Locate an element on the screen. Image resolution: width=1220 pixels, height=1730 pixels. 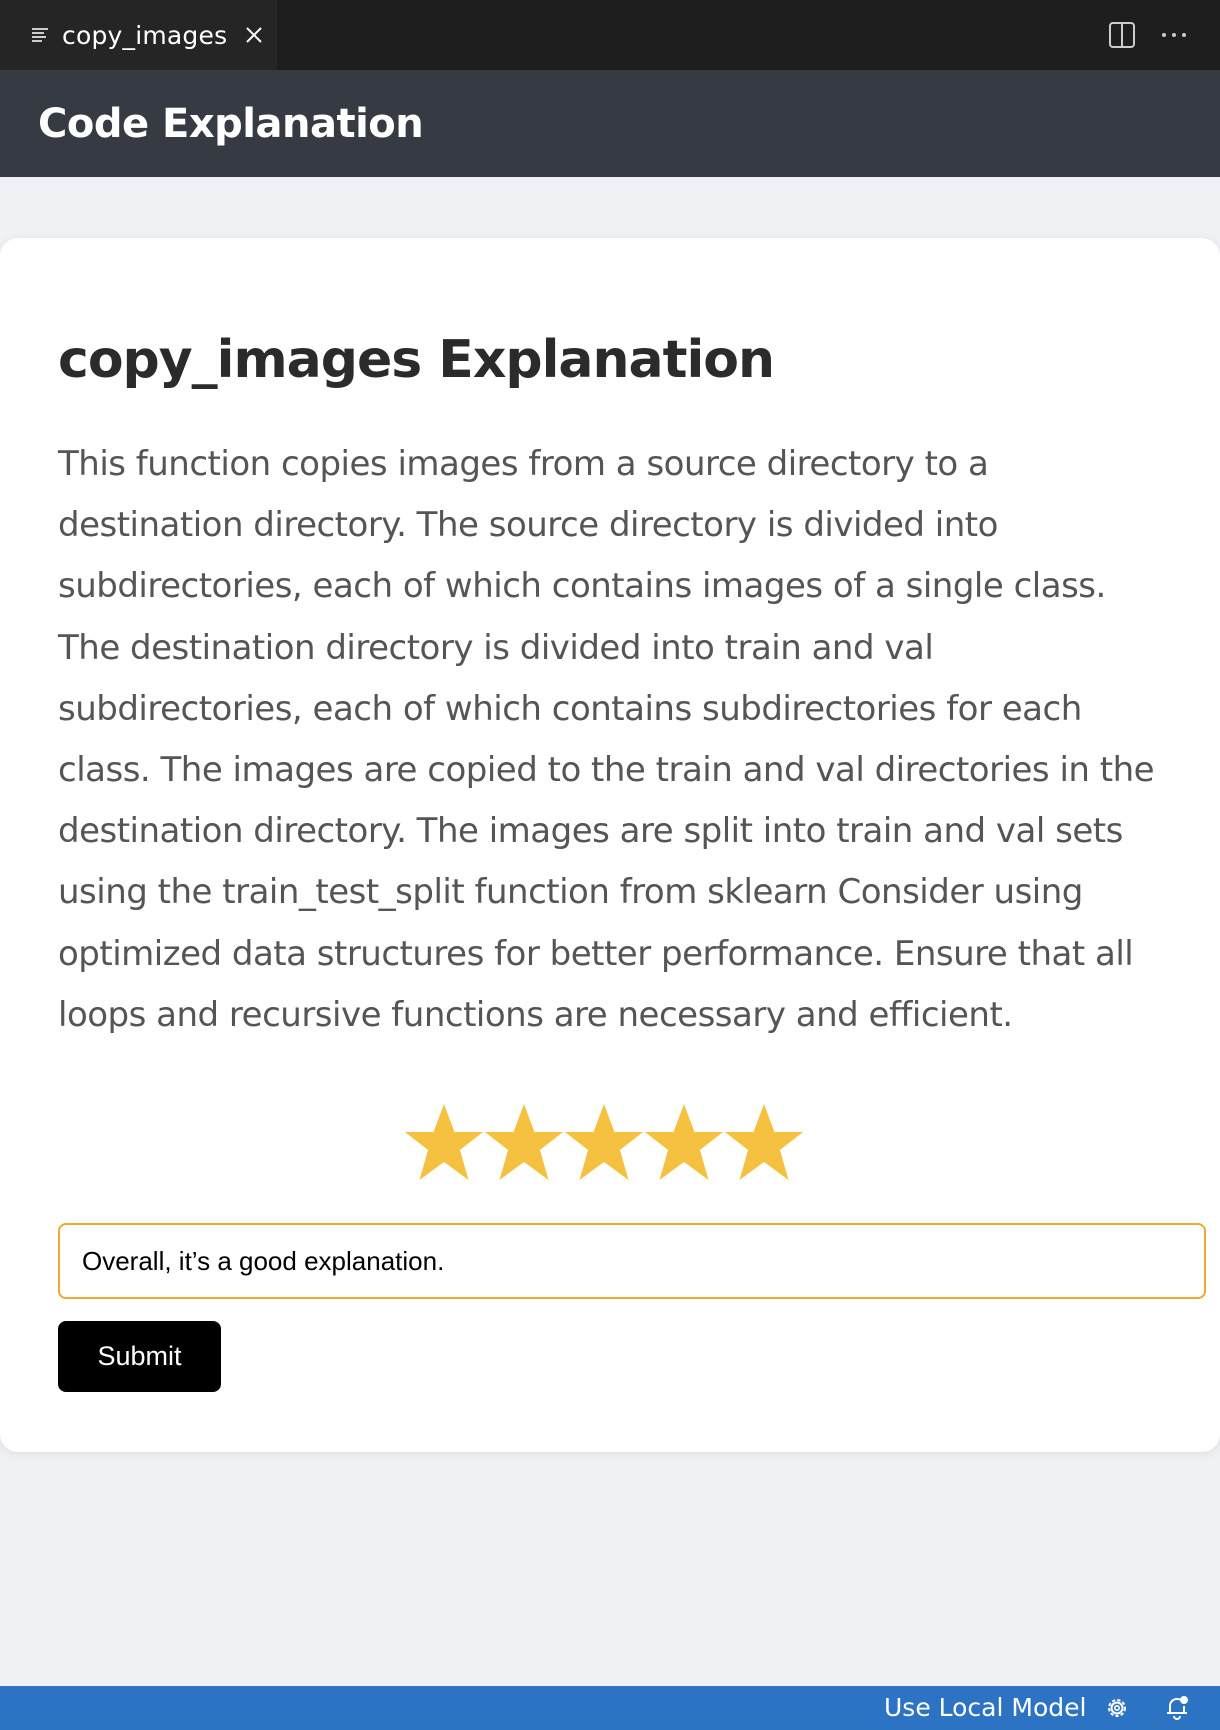
tab-copy-images: copy_images is located at coordinates (138, 35).